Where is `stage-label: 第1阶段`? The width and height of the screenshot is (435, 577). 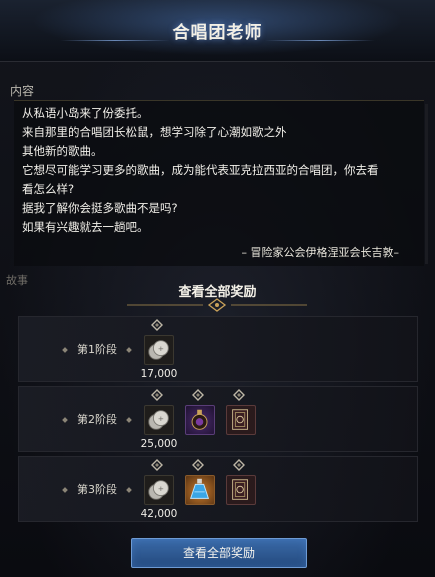 stage-label: 第1阶段 is located at coordinates (97, 349).